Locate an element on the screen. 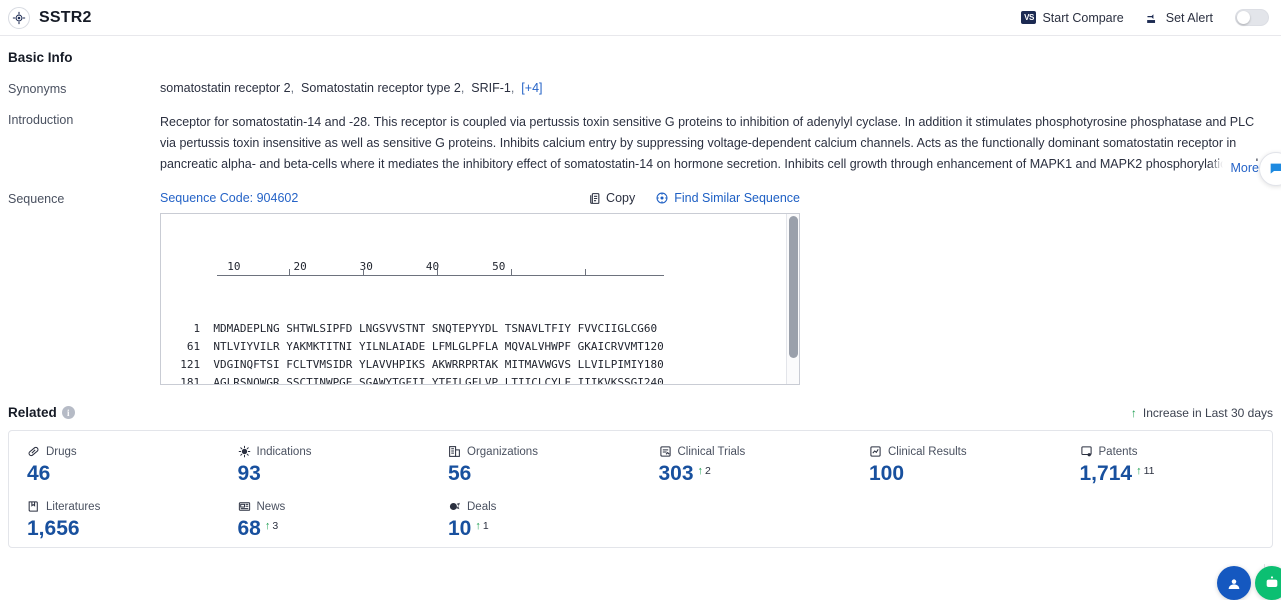  stat-delta: ↑ 1 is located at coordinates (481, 526).